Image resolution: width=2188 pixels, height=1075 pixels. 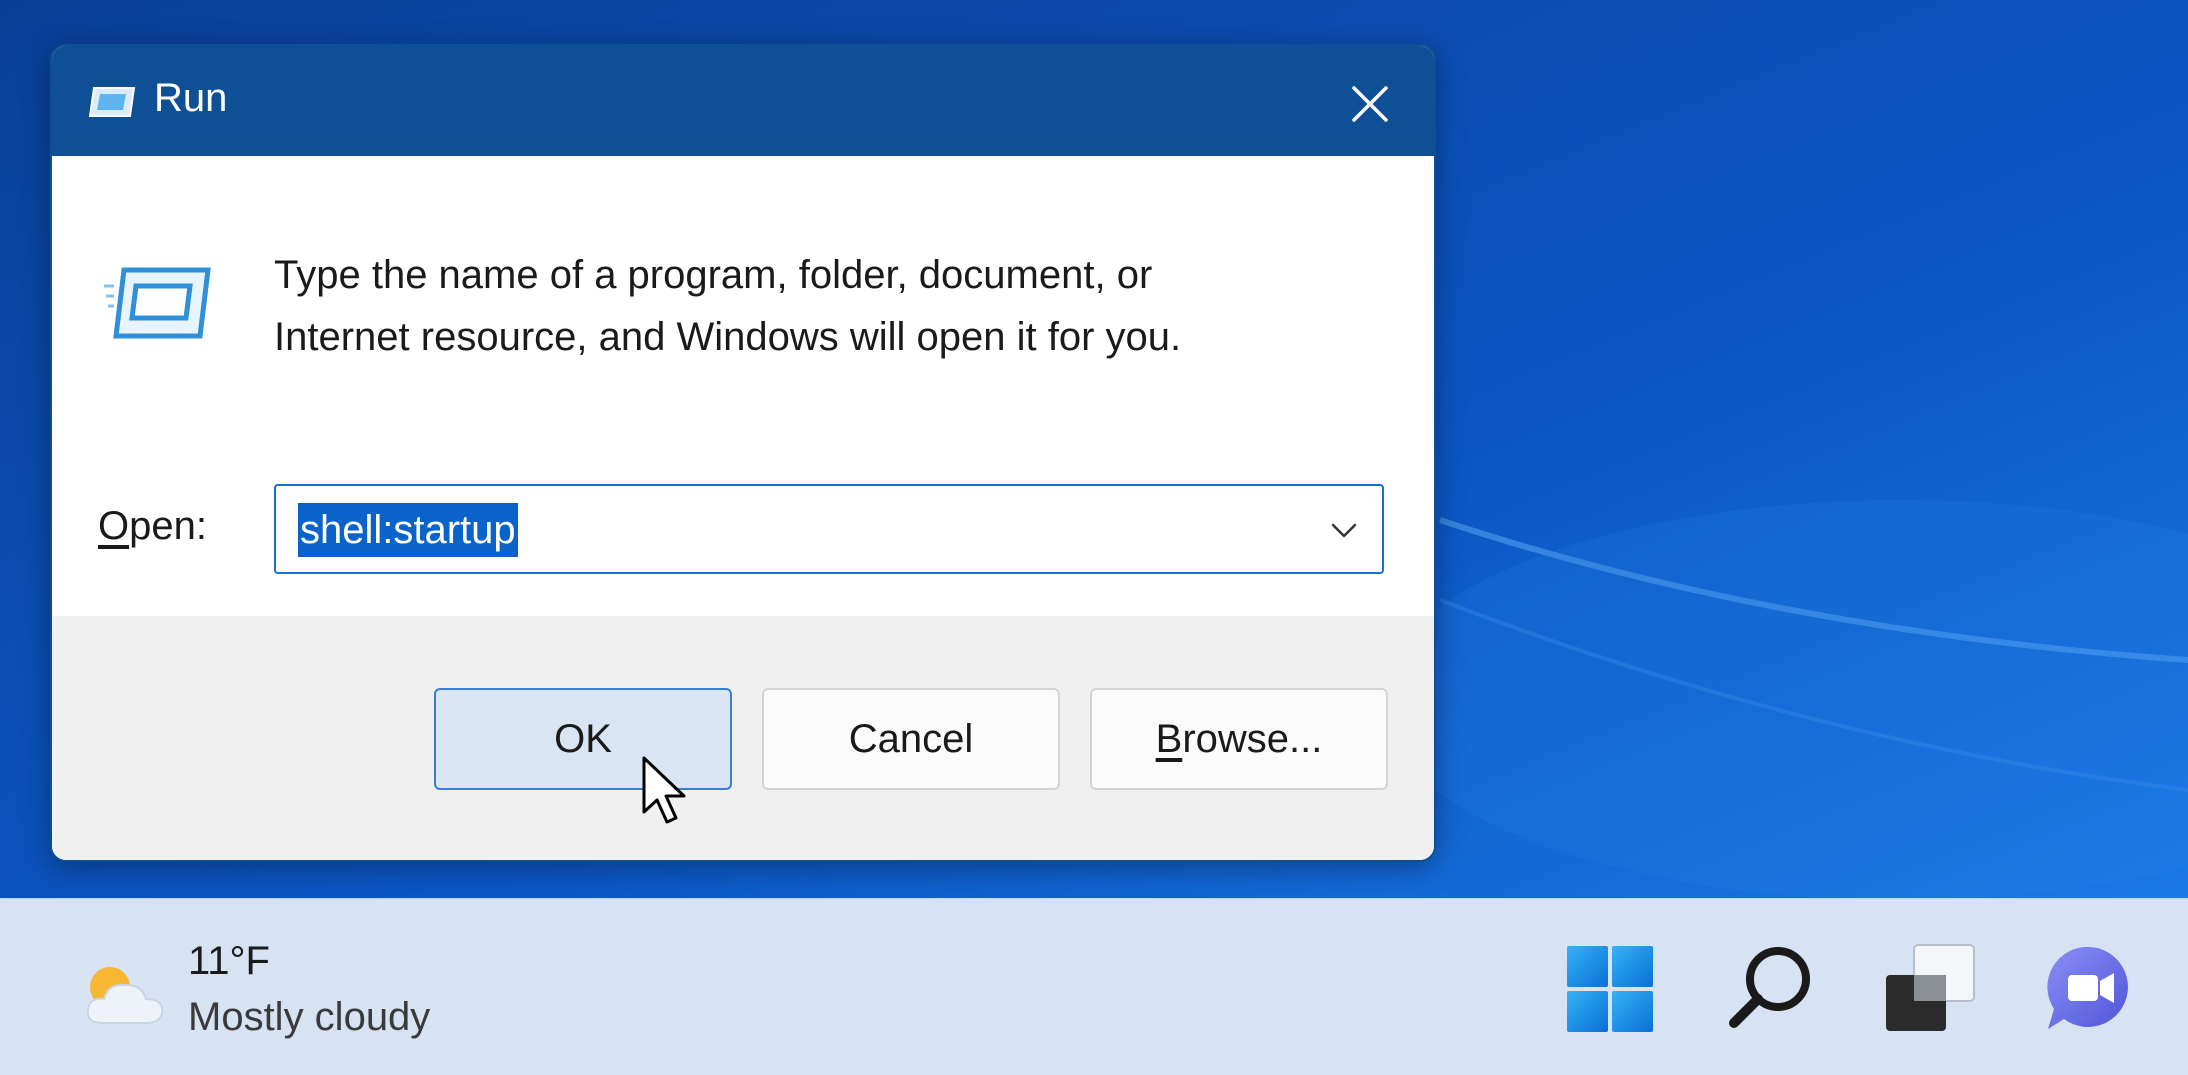 I want to click on weather-temperature: 11°F, so click(x=229, y=961).